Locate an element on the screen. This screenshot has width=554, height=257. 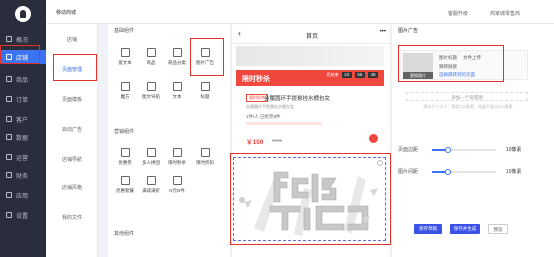
submenu-item-page-template: 页面模板 is located at coordinates (72, 99).